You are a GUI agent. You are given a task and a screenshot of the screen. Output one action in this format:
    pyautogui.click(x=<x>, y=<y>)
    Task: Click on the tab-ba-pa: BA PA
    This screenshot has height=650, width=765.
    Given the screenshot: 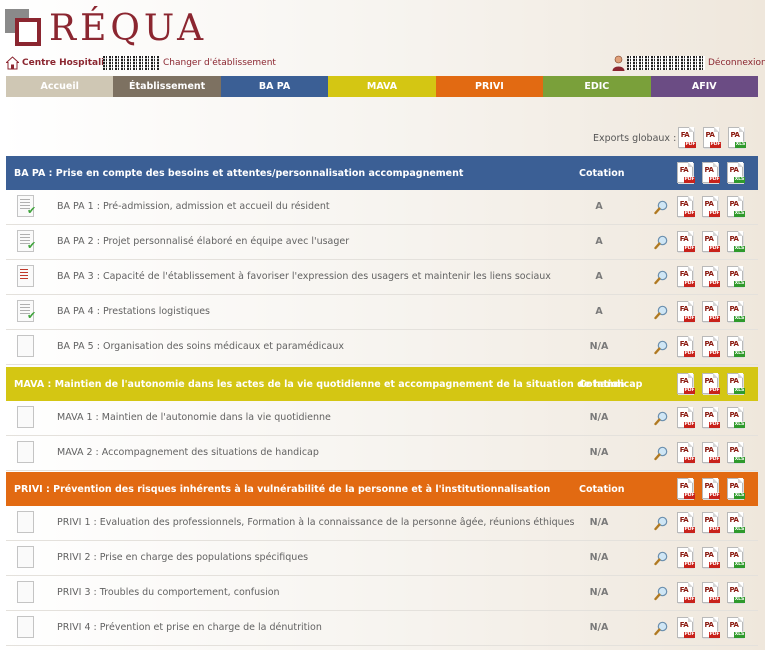 What is the action you would take?
    pyautogui.click(x=274, y=86)
    